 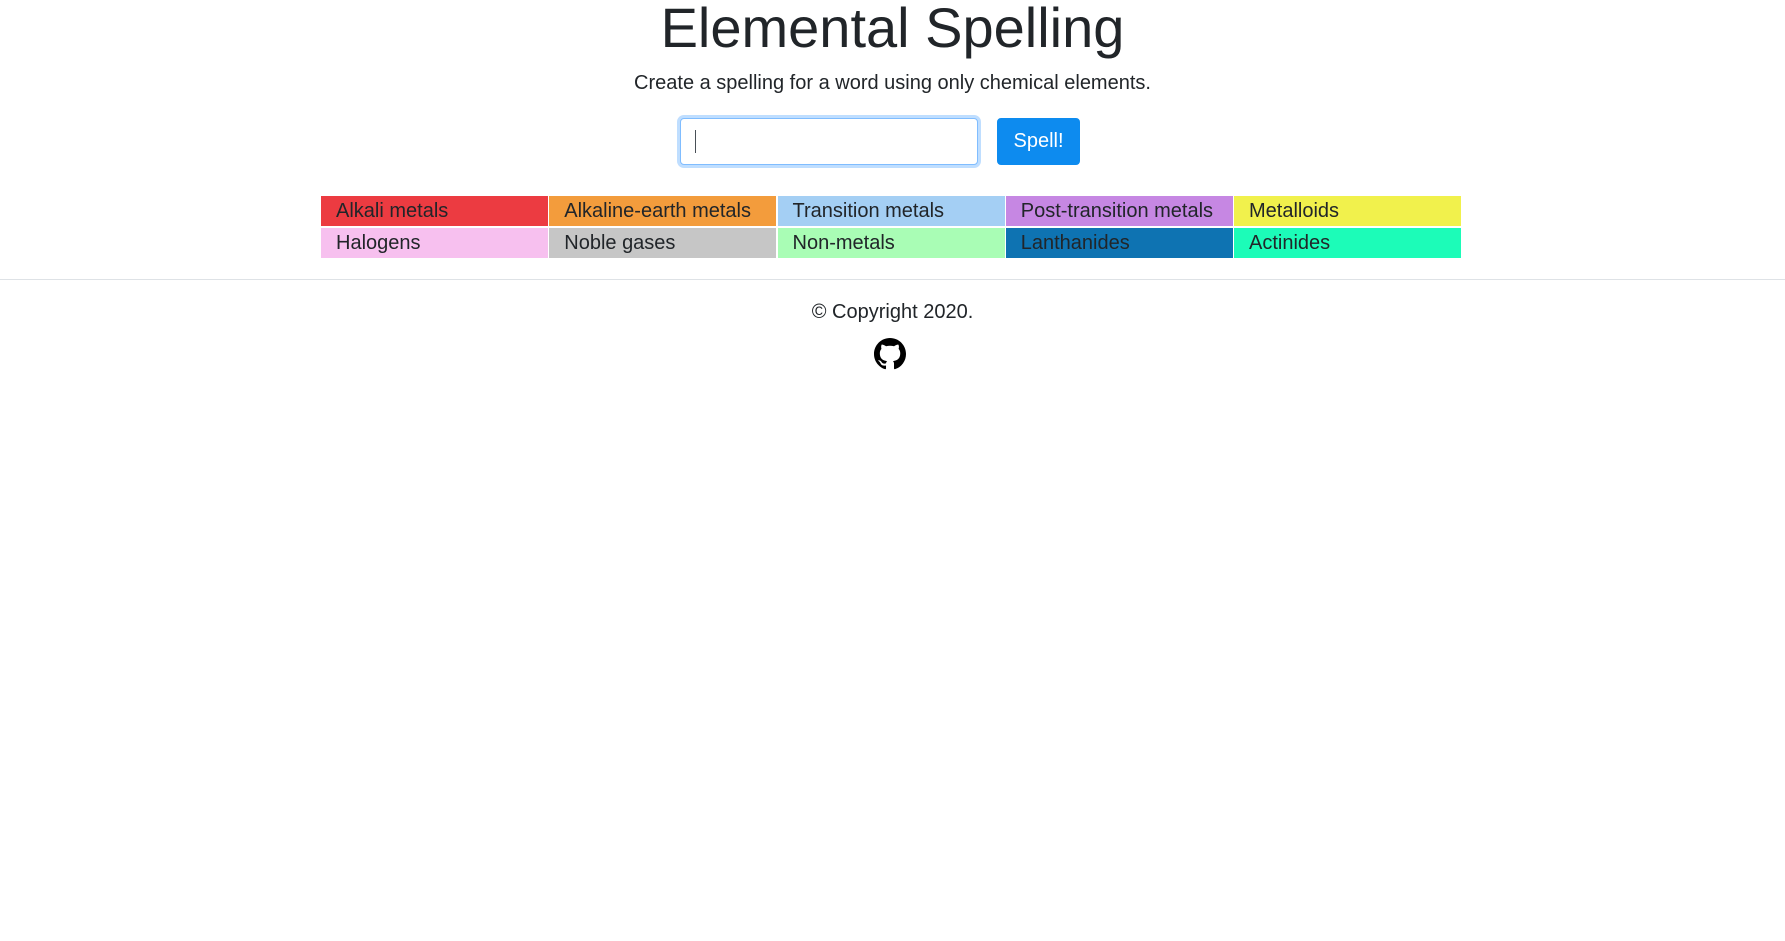 I want to click on legend-item-actinides: Actinides, so click(x=1347, y=243).